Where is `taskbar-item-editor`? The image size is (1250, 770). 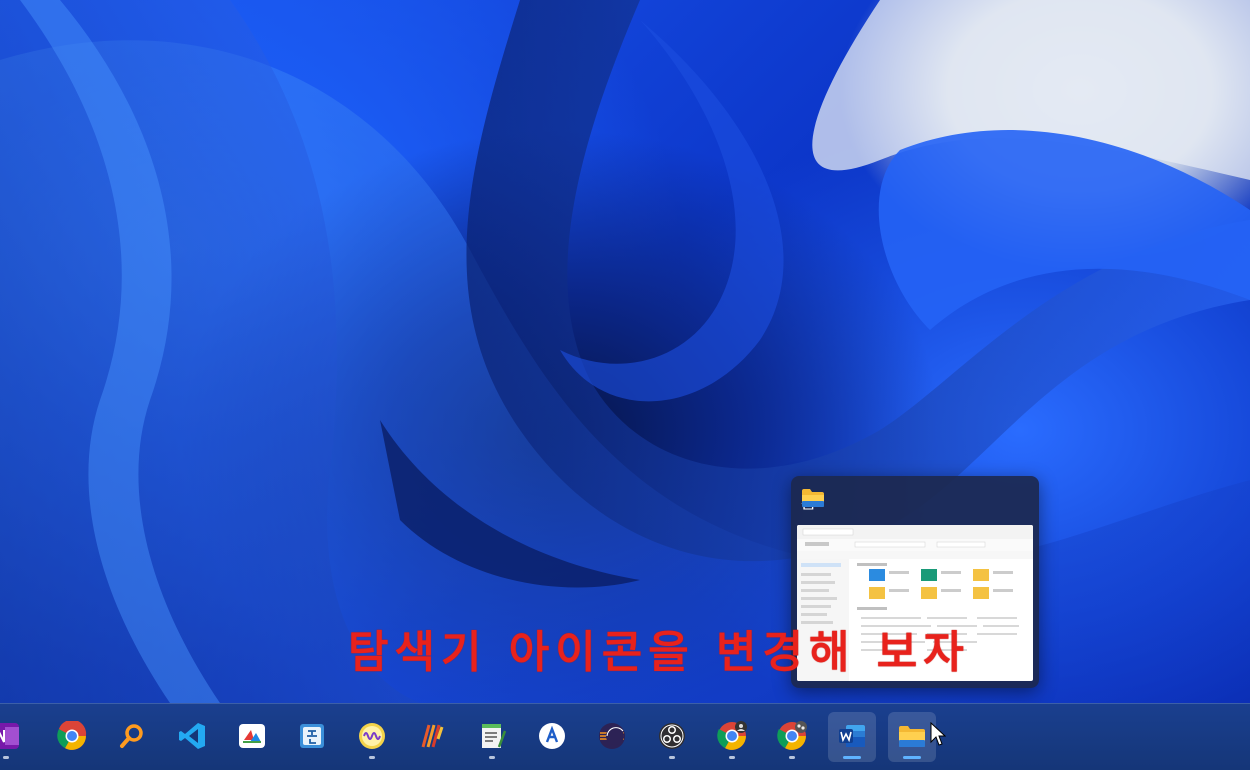 taskbar-item-editor is located at coordinates (552, 737).